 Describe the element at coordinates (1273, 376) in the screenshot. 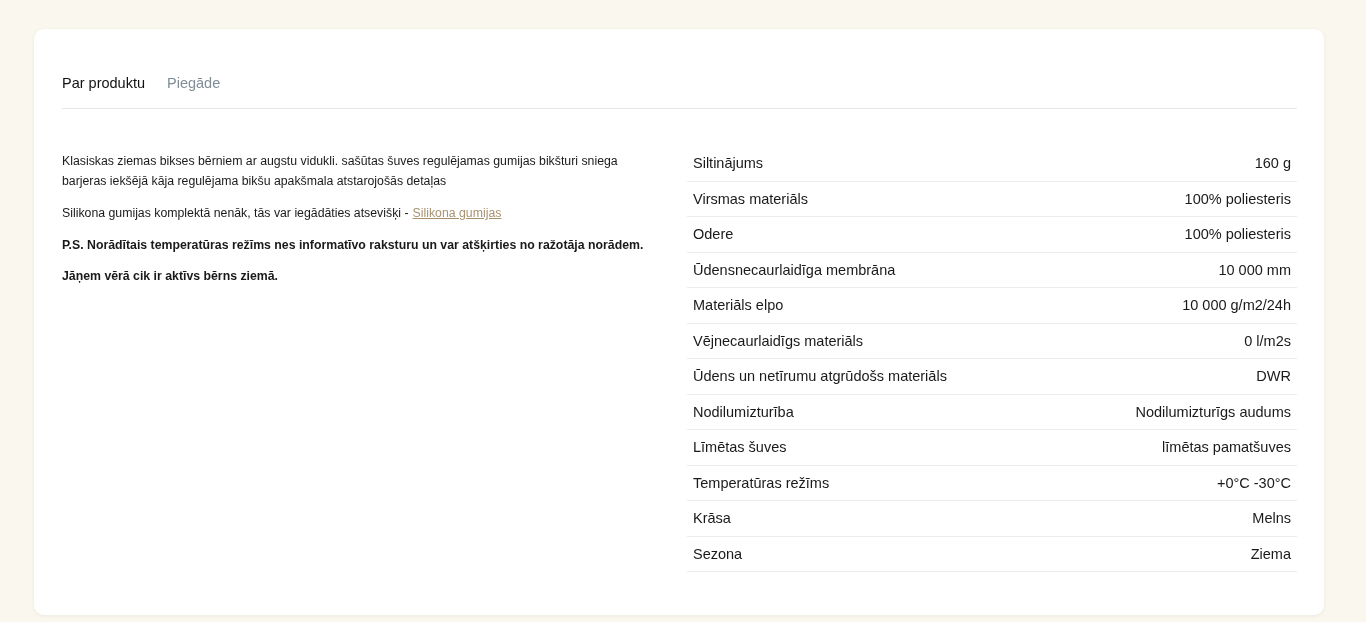

I see `spec-value: DWR` at that location.